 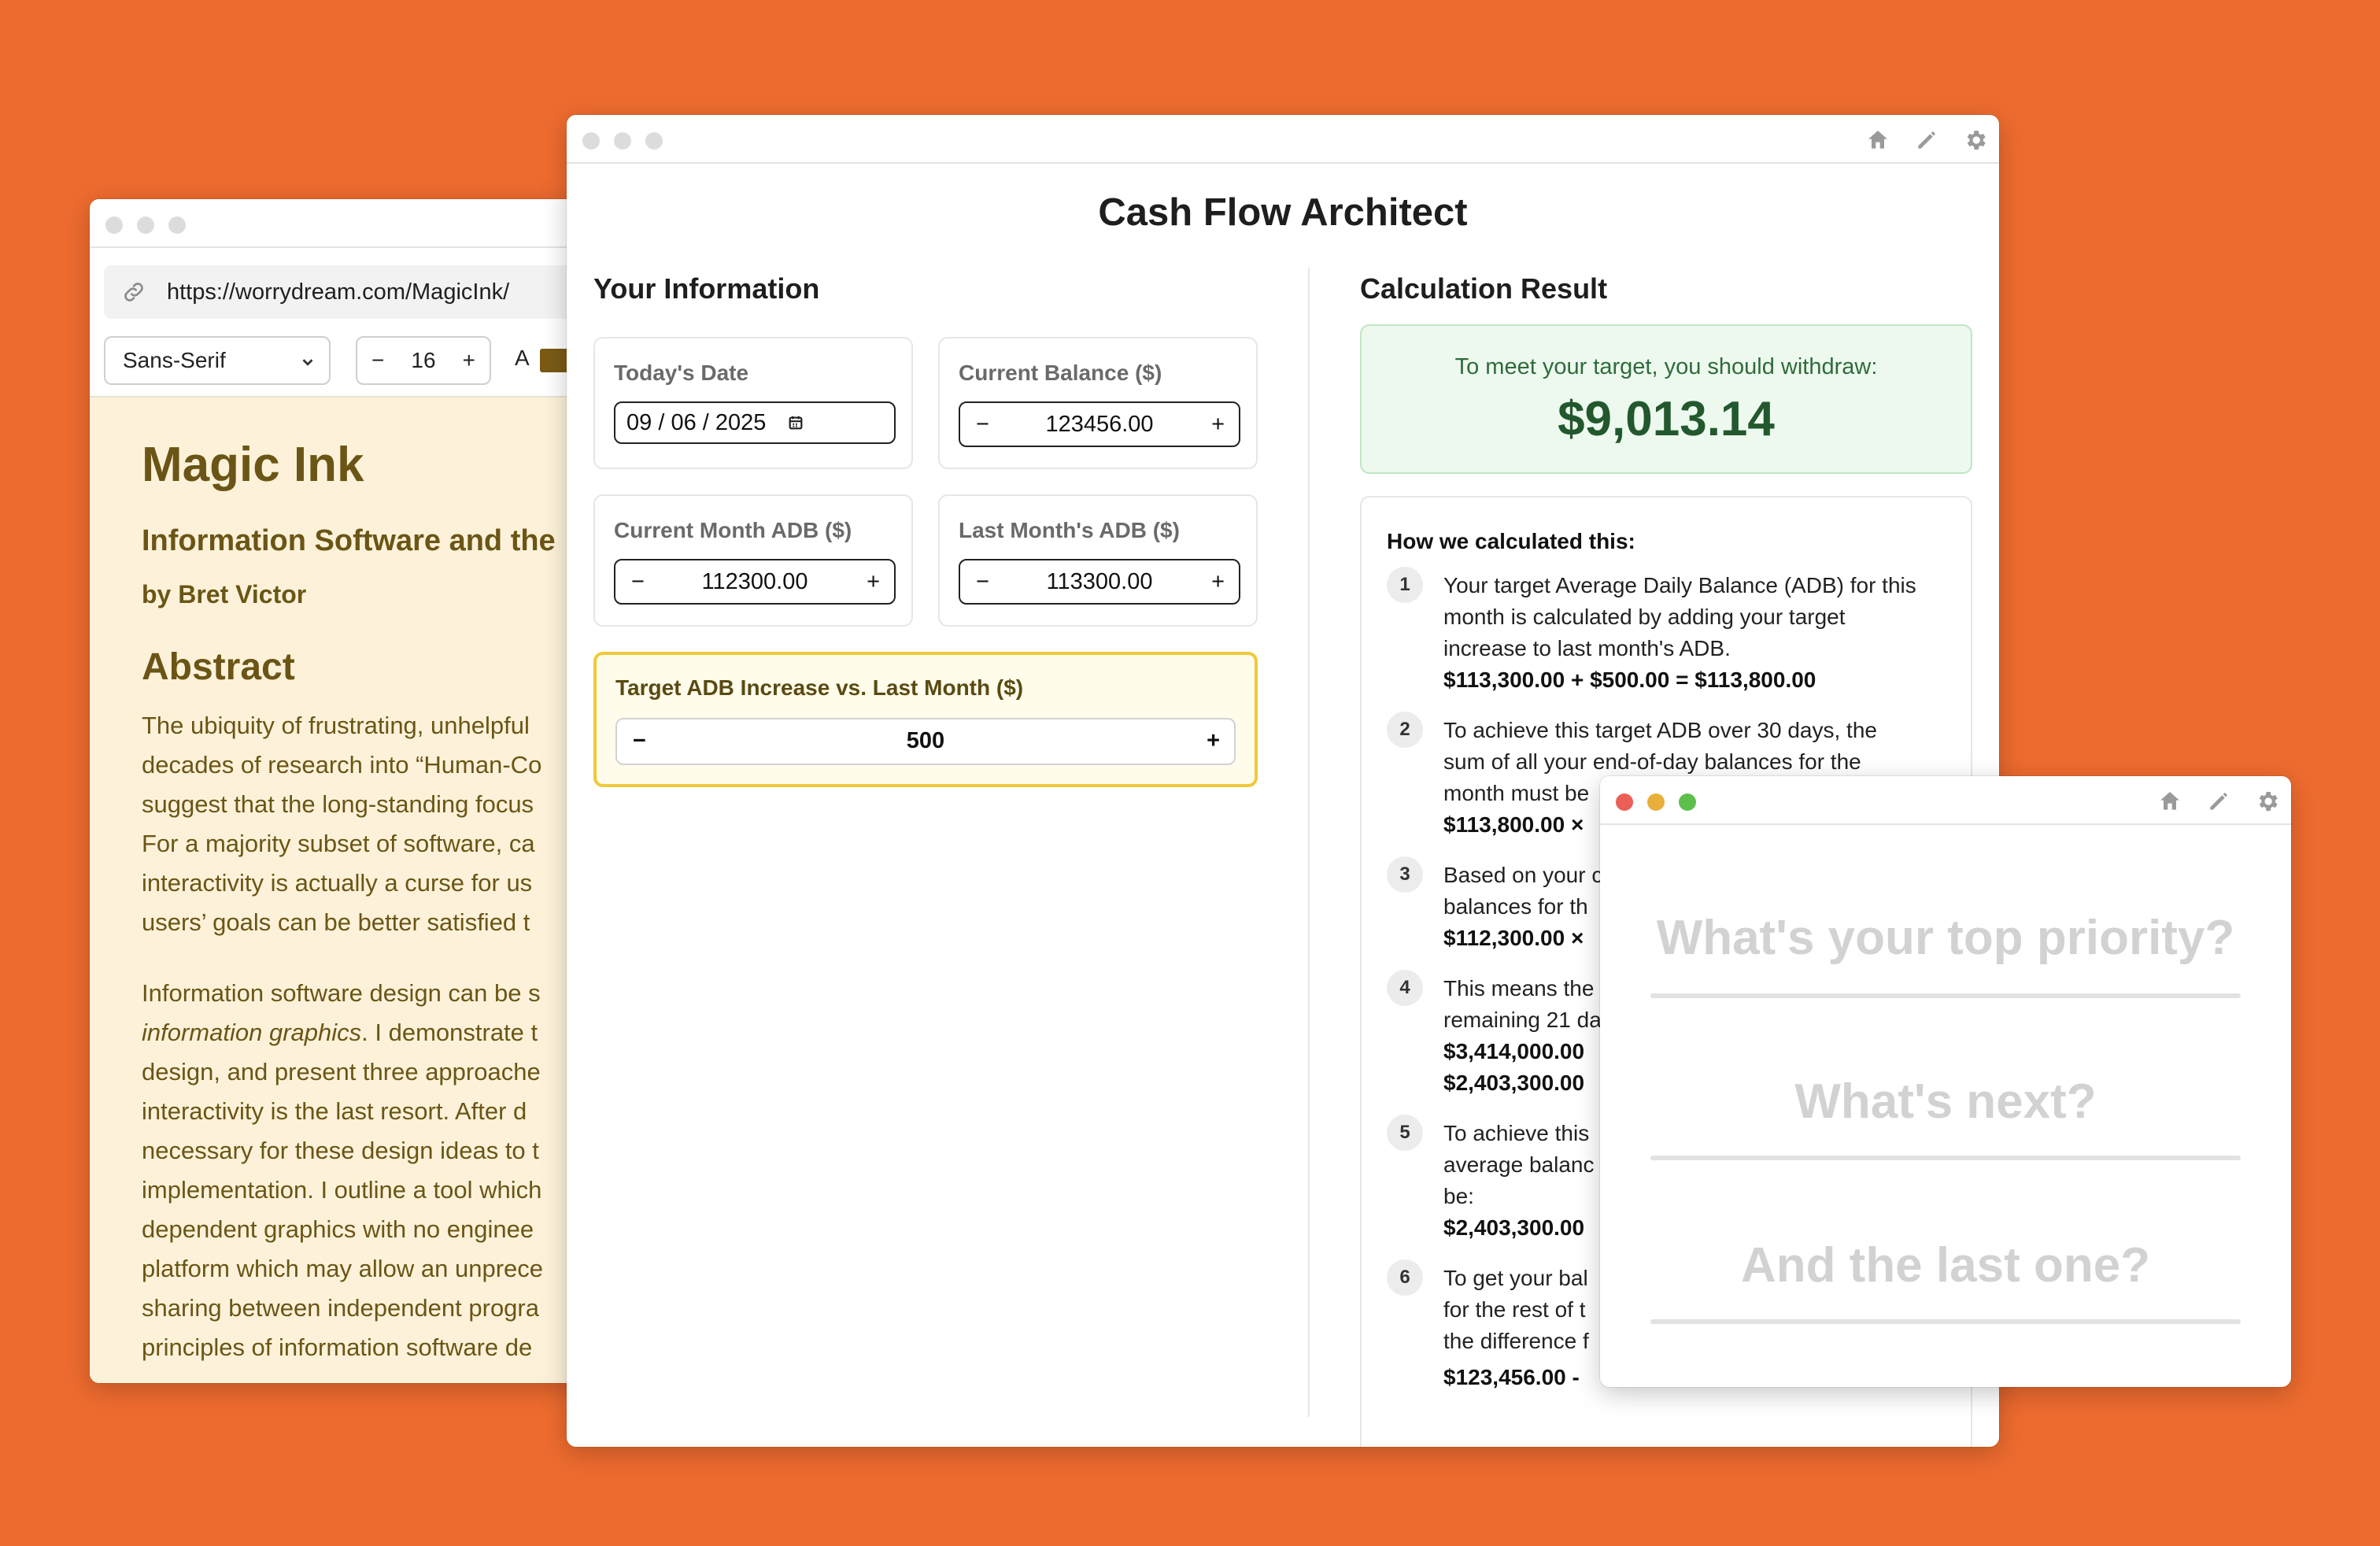 I want to click on app-title: Cash Flow Architect, so click(x=1283, y=213).